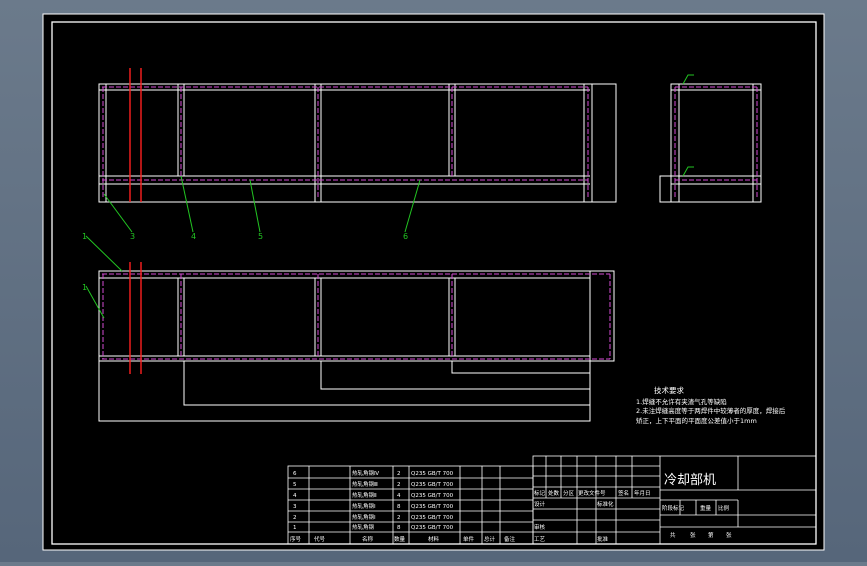 Image resolution: width=867 pixels, height=566 pixels. Describe the element at coordinates (540, 539) in the screenshot. I see `title-cell: 工艺` at that location.